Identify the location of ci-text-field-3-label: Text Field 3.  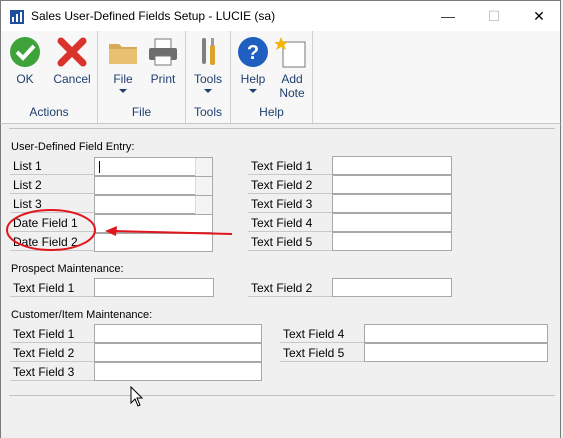
(52, 372).